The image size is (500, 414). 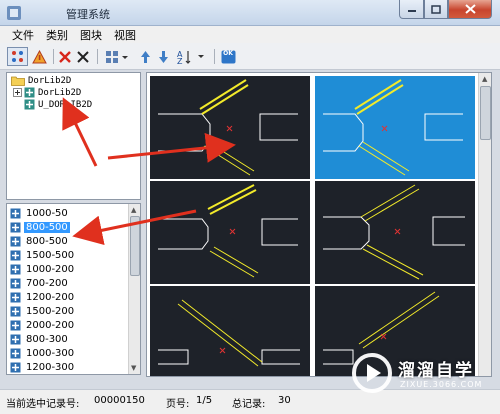 I want to click on thumbnail-cell-selected, so click(x=395, y=127).